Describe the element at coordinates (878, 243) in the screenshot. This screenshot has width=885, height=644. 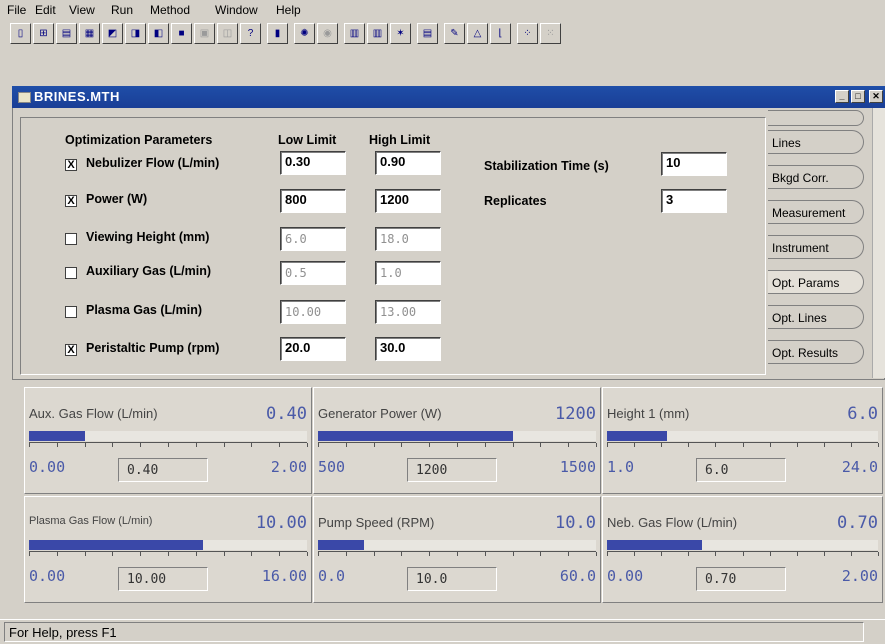
I see `tab-scrollbar` at that location.